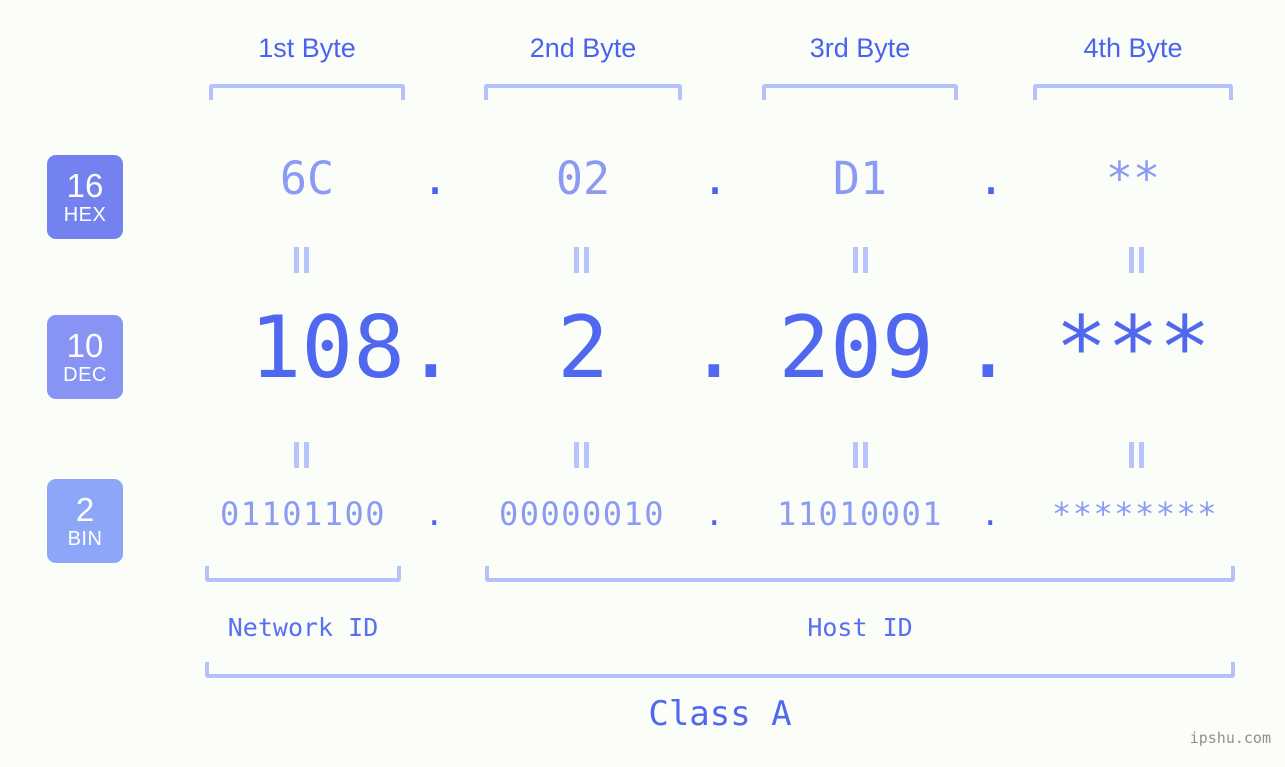 Image resolution: width=1285 pixels, height=767 pixels. What do you see at coordinates (85, 539) in the screenshot?
I see `base-badge-bin-label: BIN` at bounding box center [85, 539].